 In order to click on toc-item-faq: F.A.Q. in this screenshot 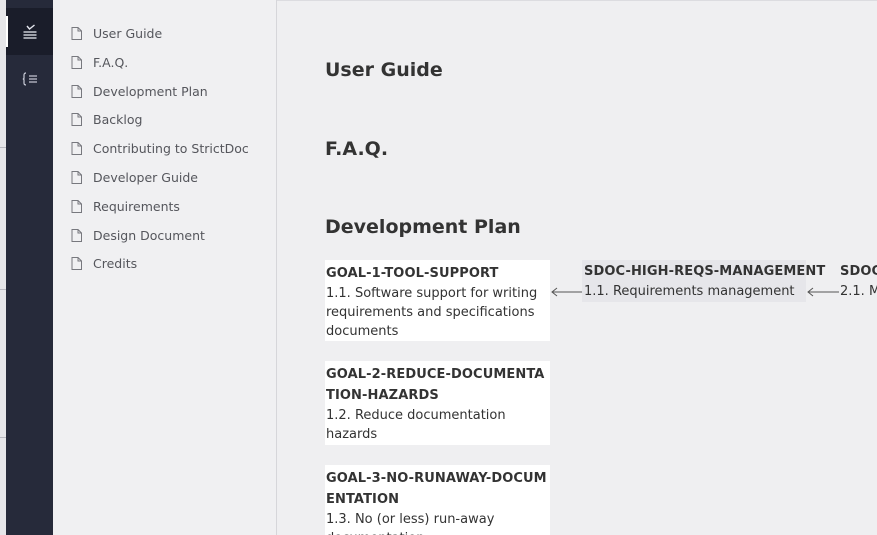, I will do `click(99, 62)`.